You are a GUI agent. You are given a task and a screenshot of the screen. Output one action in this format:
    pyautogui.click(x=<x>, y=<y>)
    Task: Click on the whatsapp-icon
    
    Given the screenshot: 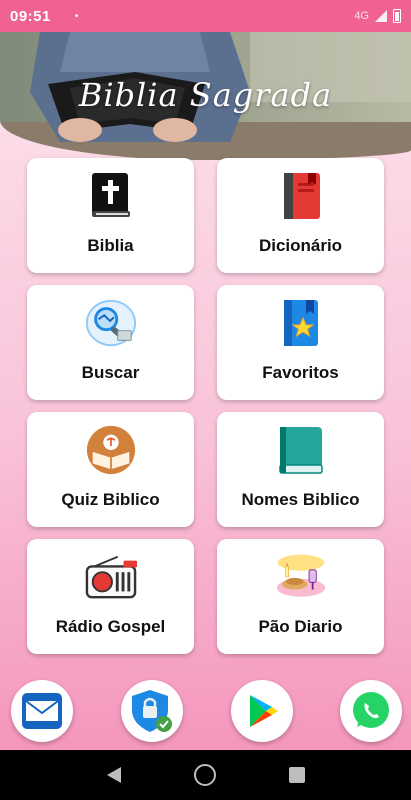 What is the action you would take?
    pyautogui.click(x=371, y=710)
    